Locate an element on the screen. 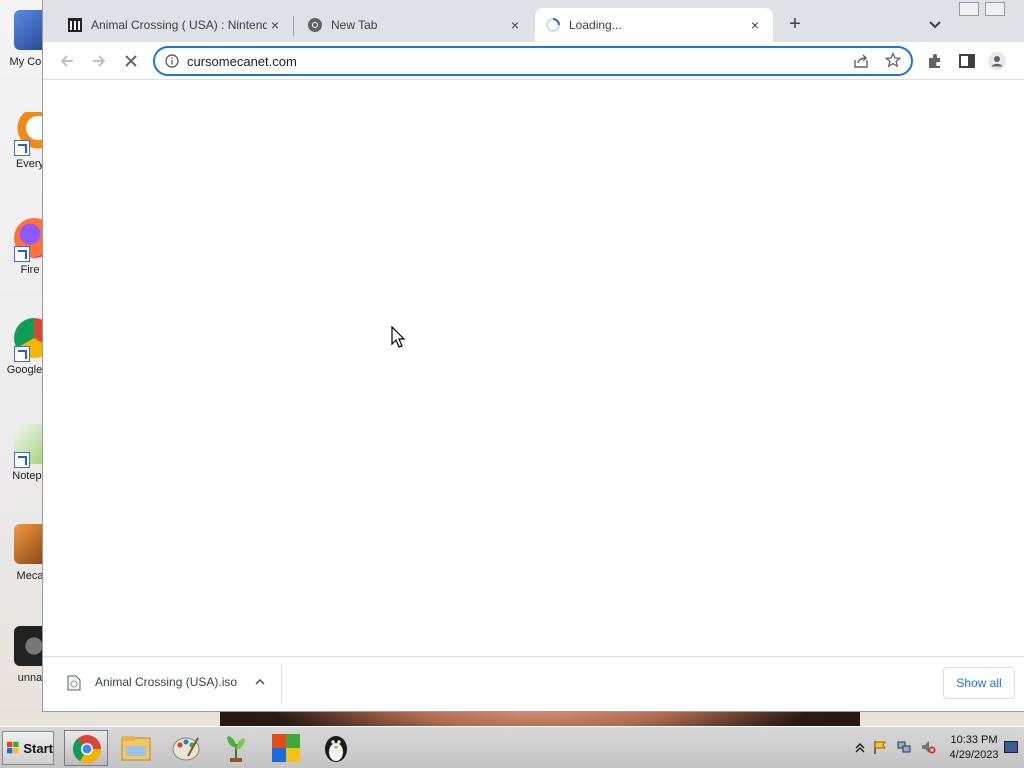 This screenshot has width=1024, height=768. tab-new-tab: New Tab × is located at coordinates (415, 25).